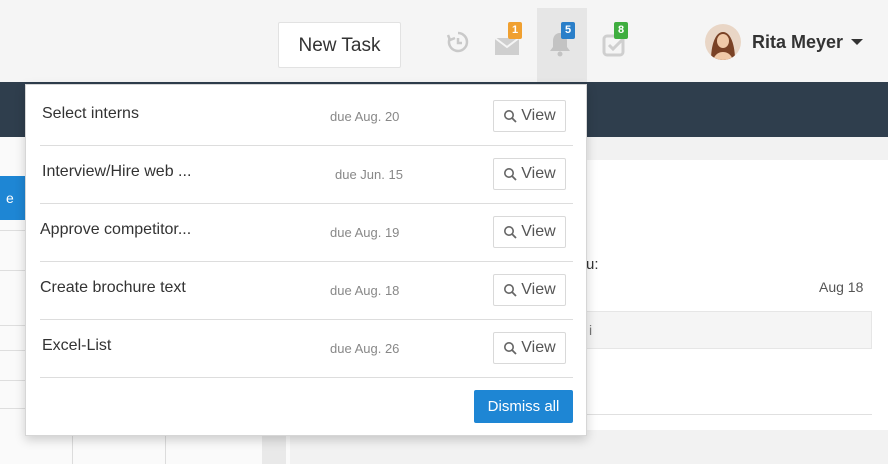 This screenshot has width=888, height=464. I want to click on task-title: Create brochure text, so click(113, 287).